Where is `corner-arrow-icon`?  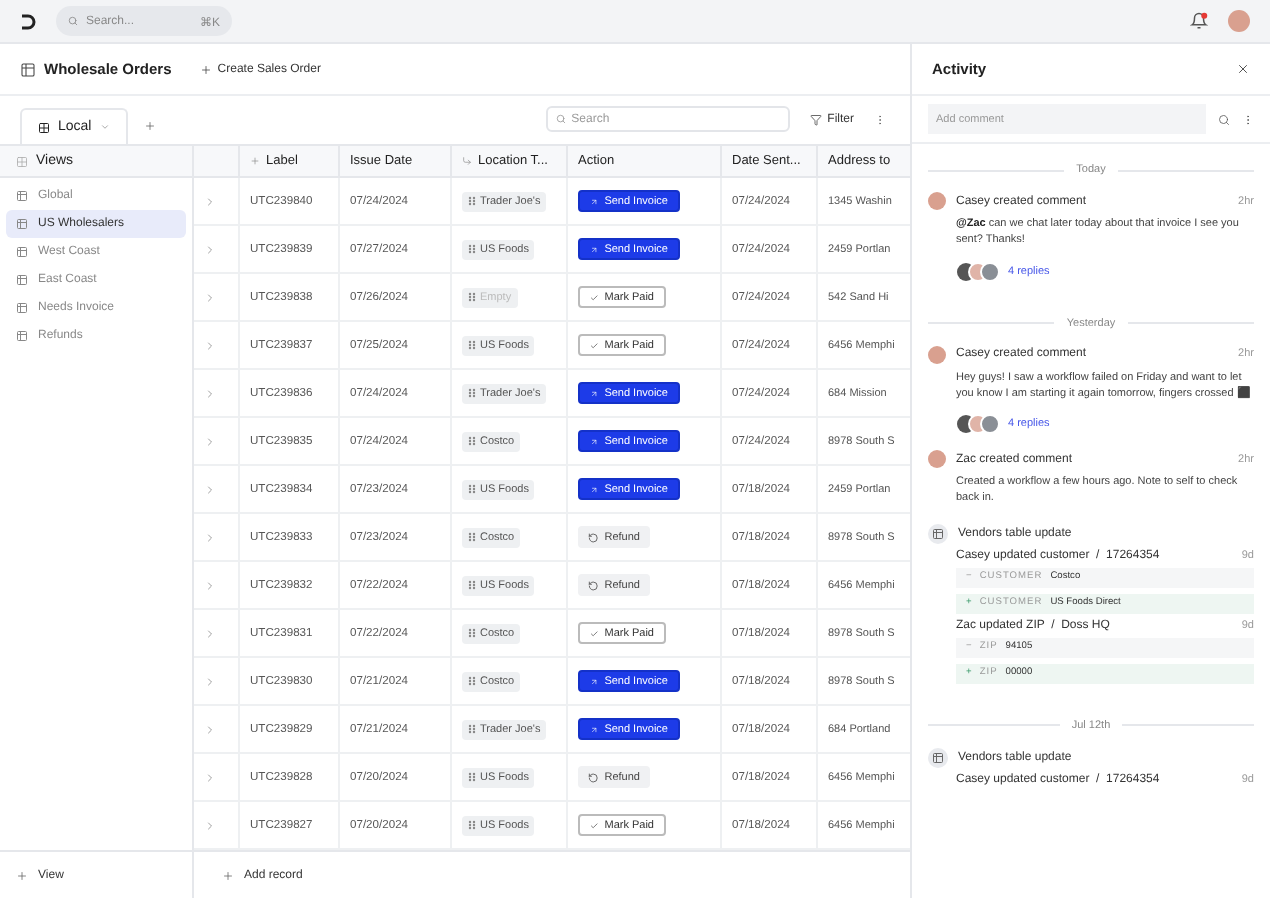 corner-arrow-icon is located at coordinates (467, 161).